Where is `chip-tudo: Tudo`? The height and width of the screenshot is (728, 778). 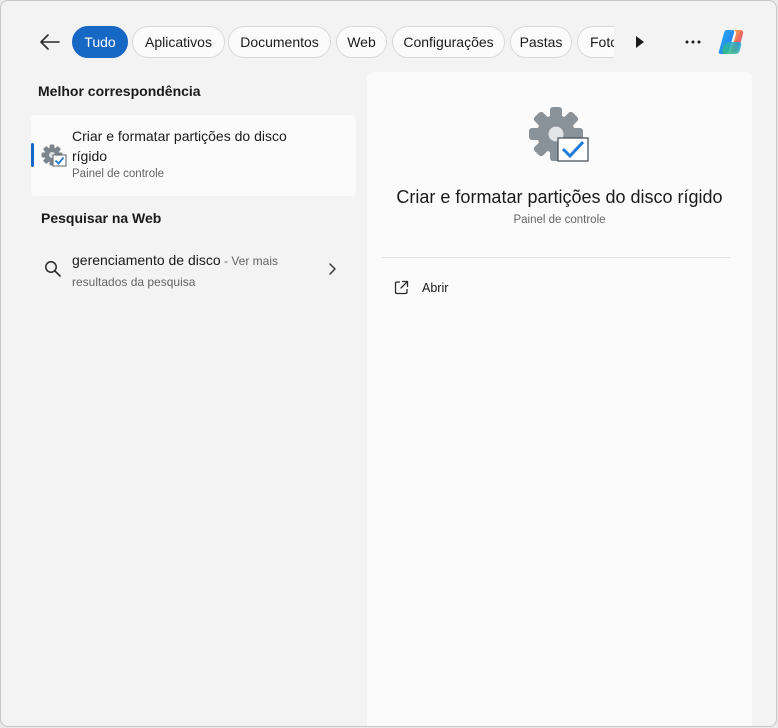
chip-tudo: Tudo is located at coordinates (100, 42).